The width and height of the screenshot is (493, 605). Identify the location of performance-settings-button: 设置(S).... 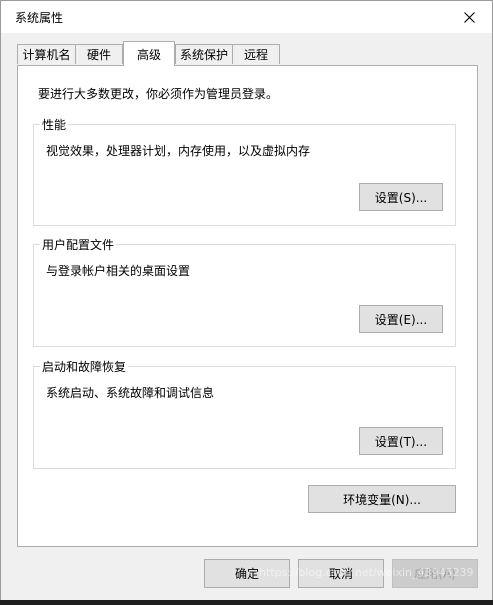
(401, 197).